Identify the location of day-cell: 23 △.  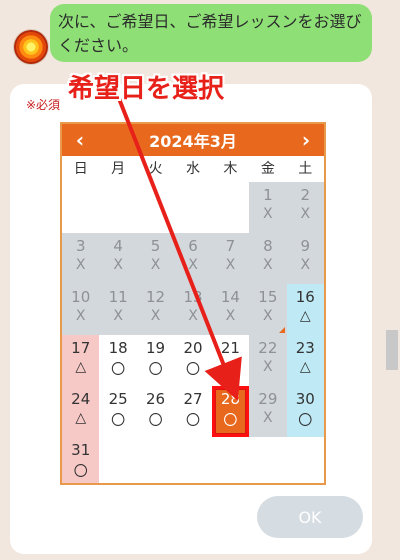
(305, 360).